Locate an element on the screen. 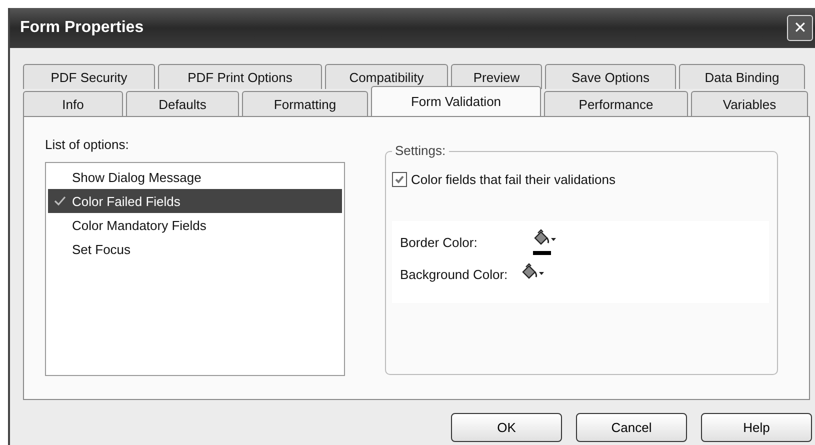  list-item: Color Mandatory Fields is located at coordinates (195, 225).